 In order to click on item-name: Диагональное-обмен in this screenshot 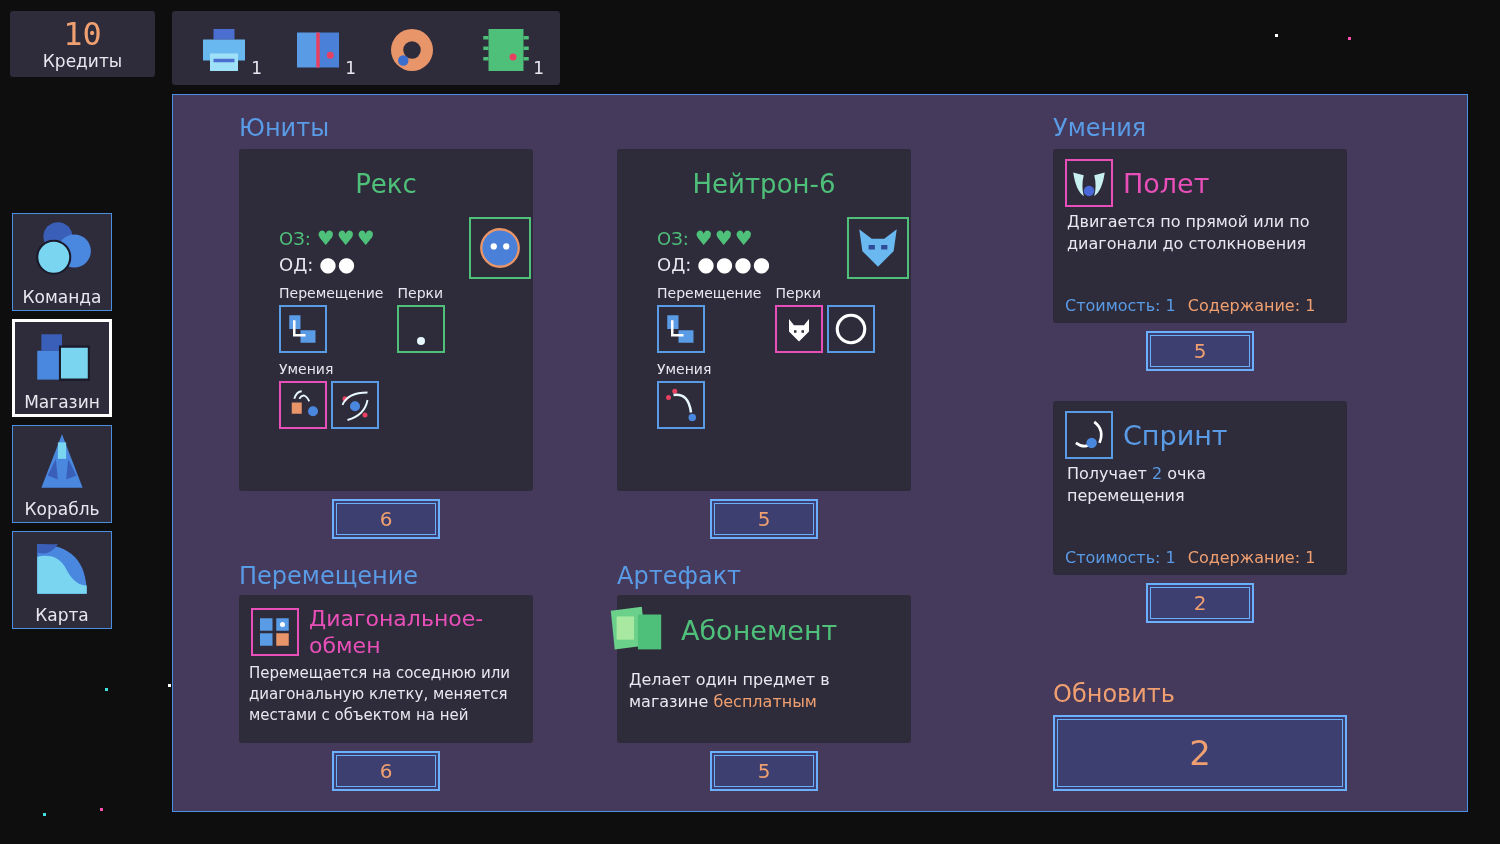, I will do `click(397, 632)`.